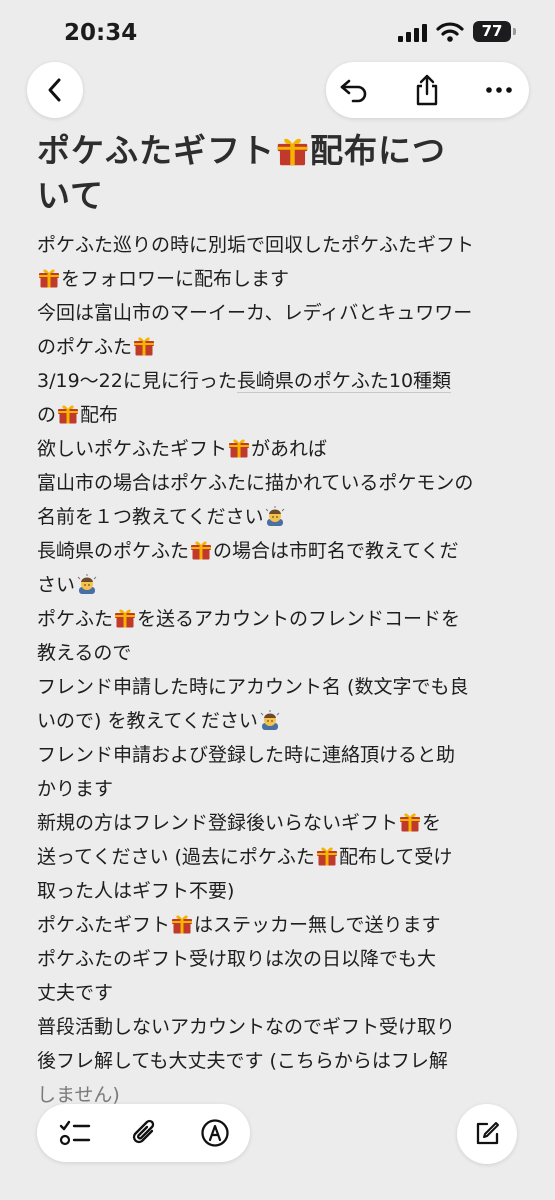  Describe the element at coordinates (255, 313) in the screenshot. I see `body-text: 今回は富山市のマーイーカ、レディバとキュワワー` at that location.